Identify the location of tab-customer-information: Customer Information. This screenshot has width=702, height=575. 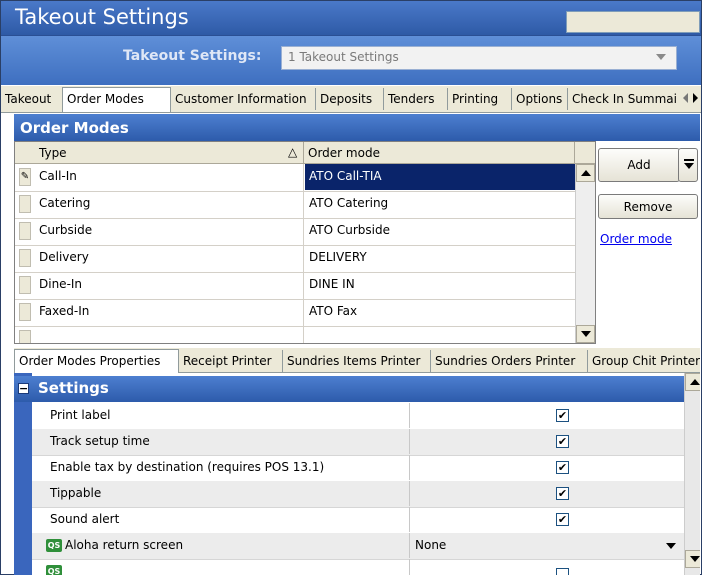
(243, 99).